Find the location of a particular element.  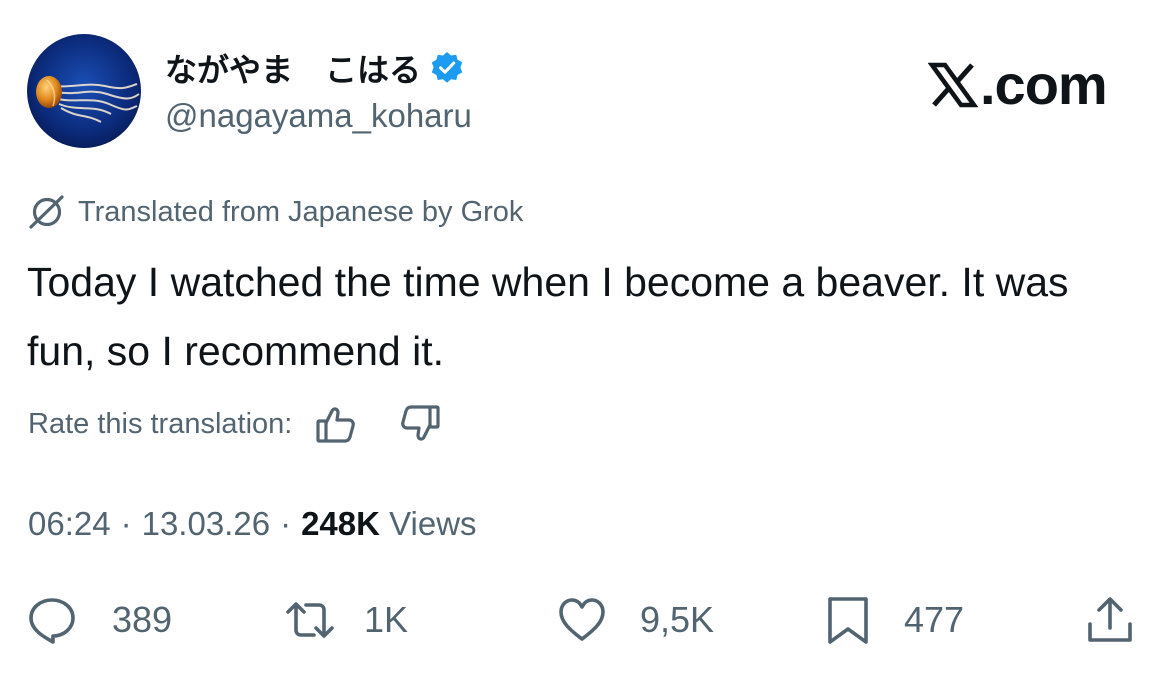

avatar is located at coordinates (84, 91).